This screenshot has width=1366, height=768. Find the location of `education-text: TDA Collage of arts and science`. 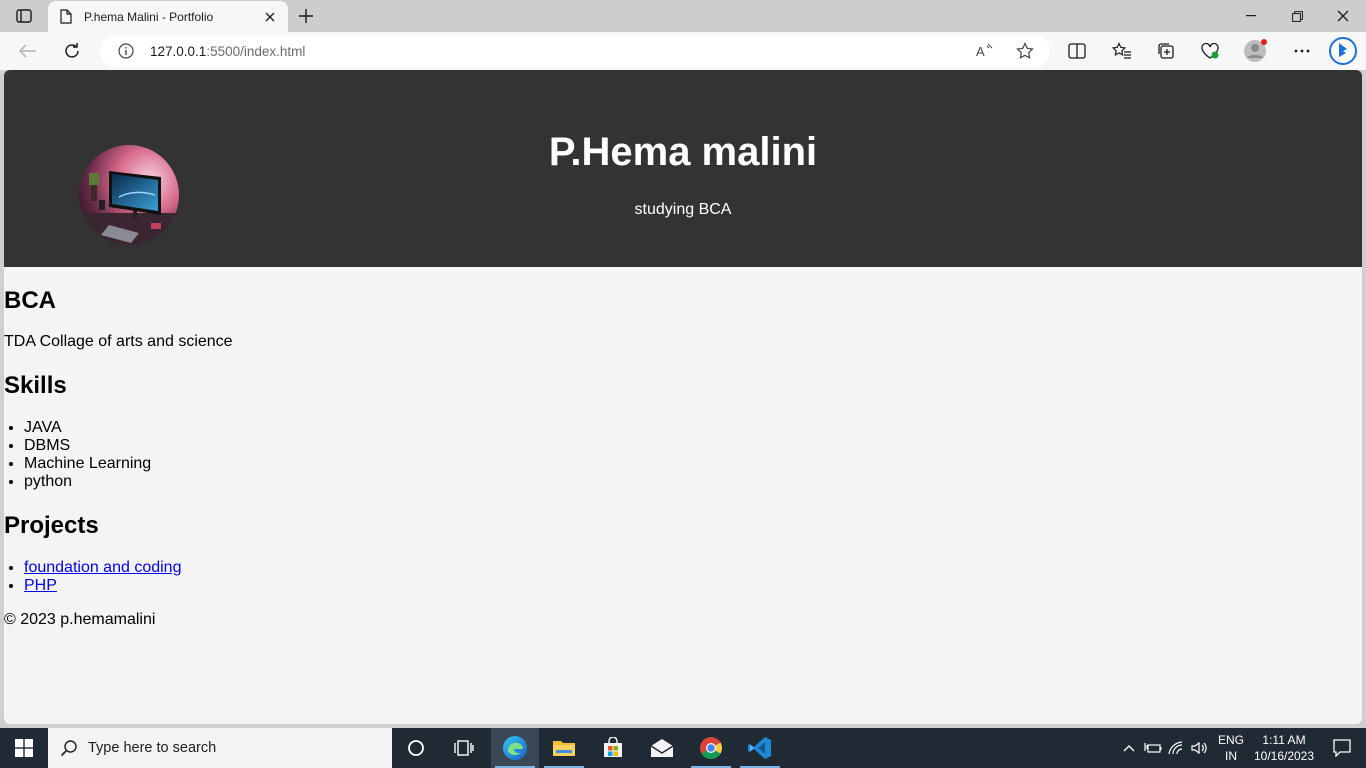

education-text: TDA Collage of arts and science is located at coordinates (118, 341).